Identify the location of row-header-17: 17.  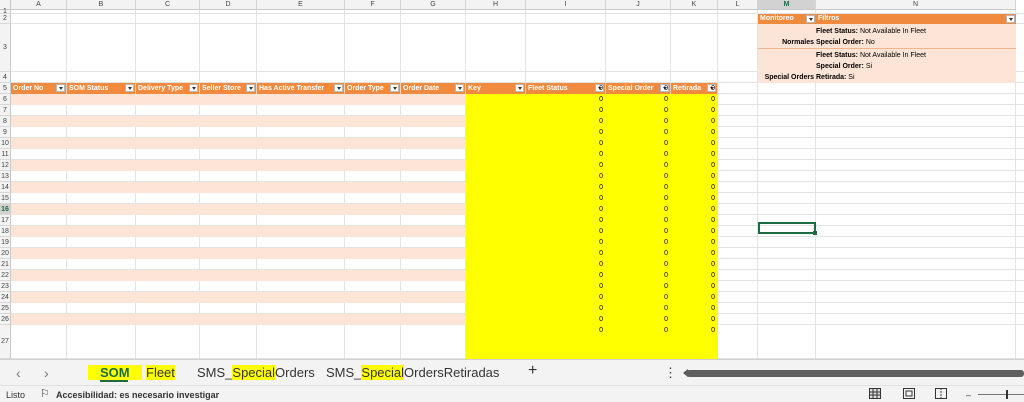
(5, 220).